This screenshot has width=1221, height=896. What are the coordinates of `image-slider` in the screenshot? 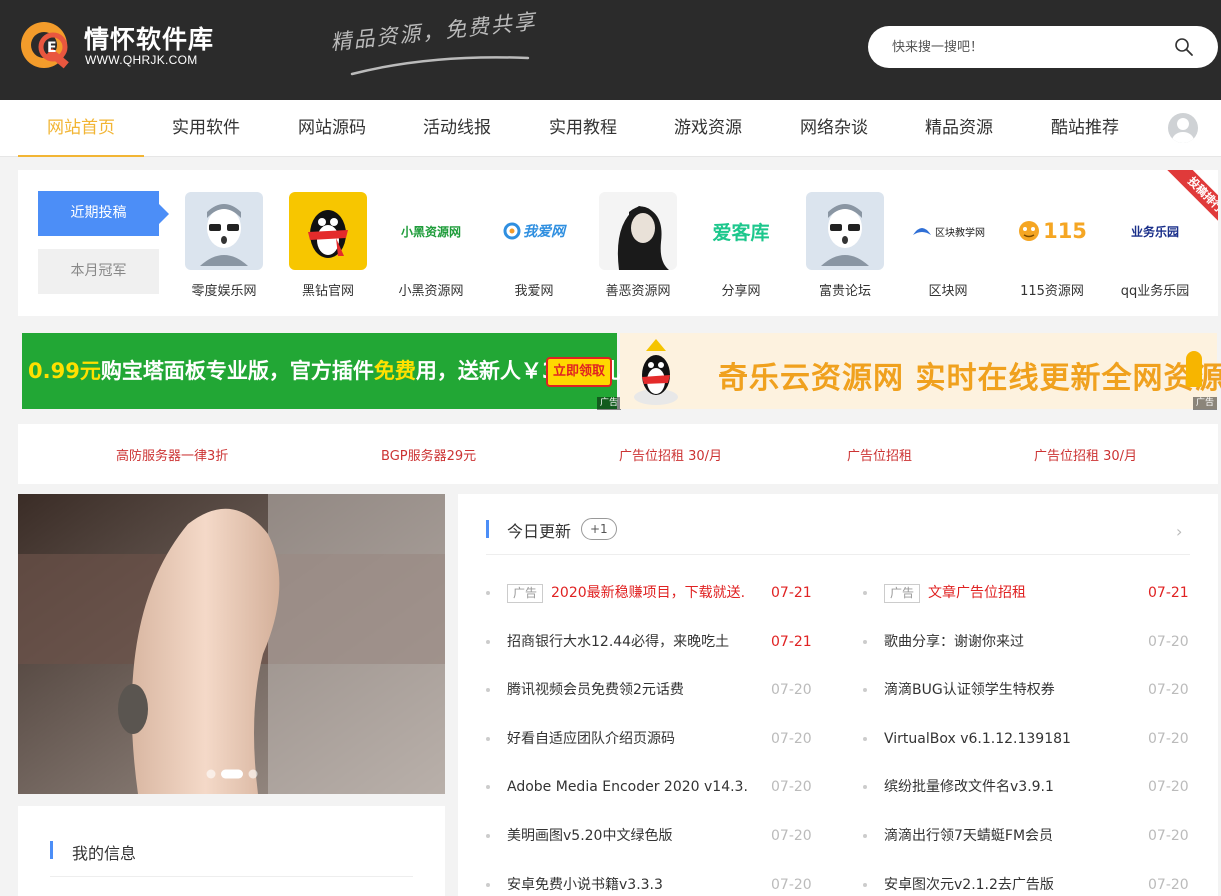 It's located at (231, 644).